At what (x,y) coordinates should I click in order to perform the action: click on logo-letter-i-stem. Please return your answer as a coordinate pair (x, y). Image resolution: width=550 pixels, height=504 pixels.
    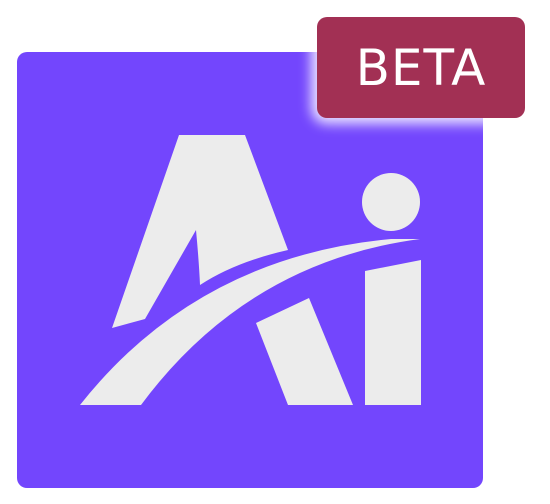
    Looking at the image, I should click on (393, 332).